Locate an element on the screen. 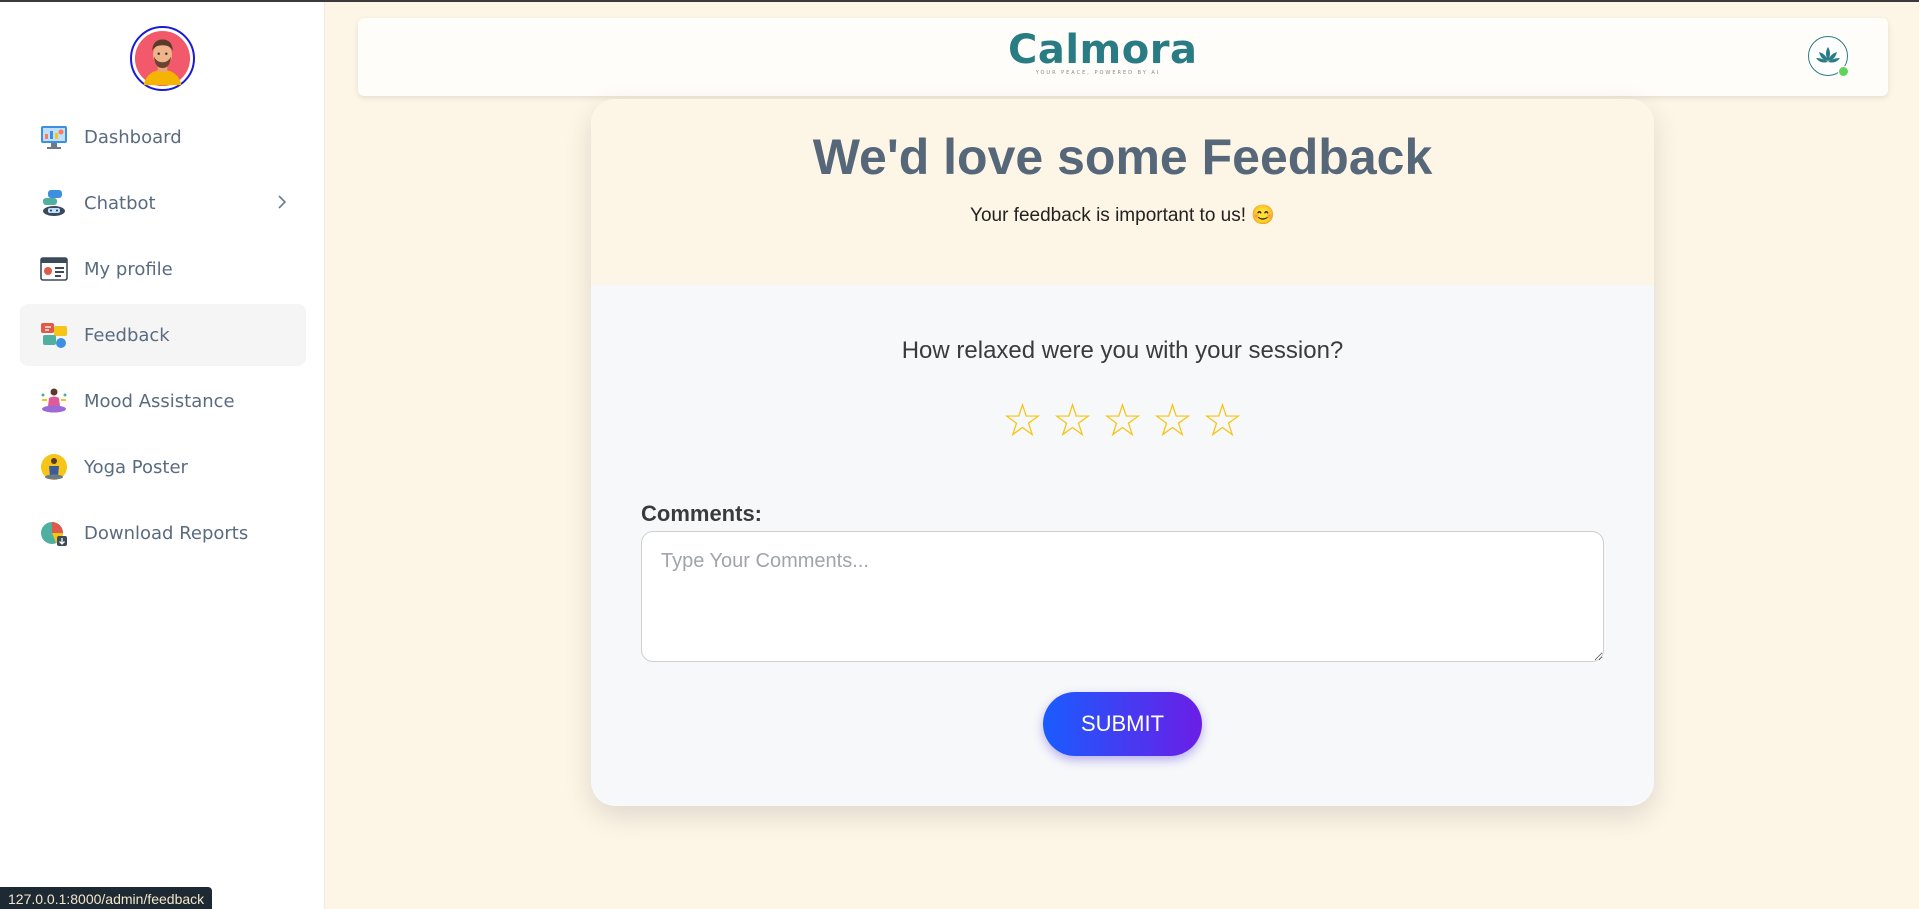 The image size is (1919, 909). star-rating: ☆ ☆ ☆ ☆ ☆ is located at coordinates (1122, 420).